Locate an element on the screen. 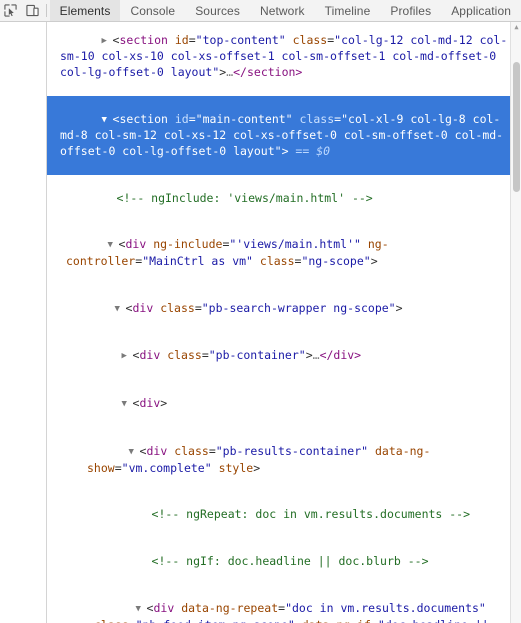 Image resolution: width=521 pixels, height=623 pixels. attr-data-ng-repeat-value: "doc in vm.results.documents" is located at coordinates (385, 607).